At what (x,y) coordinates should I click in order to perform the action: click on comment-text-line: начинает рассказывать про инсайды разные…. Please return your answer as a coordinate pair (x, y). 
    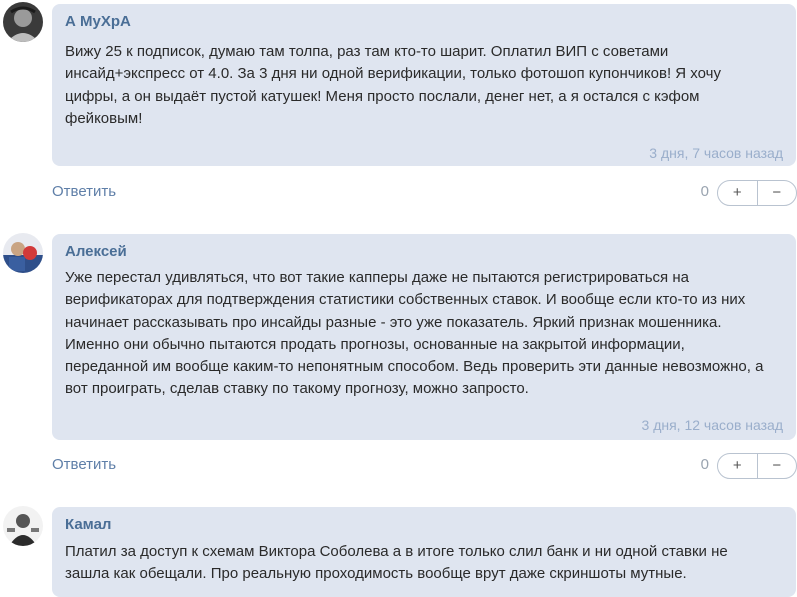
    Looking at the image, I should click on (393, 322).